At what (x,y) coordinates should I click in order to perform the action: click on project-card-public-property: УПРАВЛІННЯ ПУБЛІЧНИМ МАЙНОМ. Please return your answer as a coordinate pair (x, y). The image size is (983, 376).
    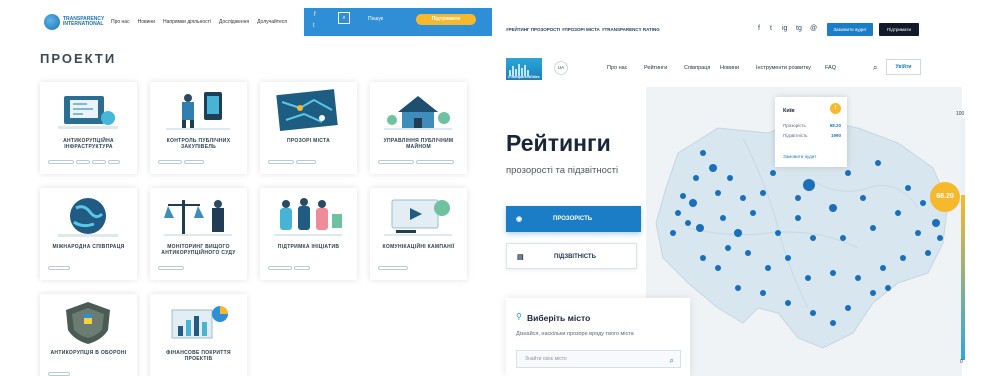
    Looking at the image, I should click on (418, 128).